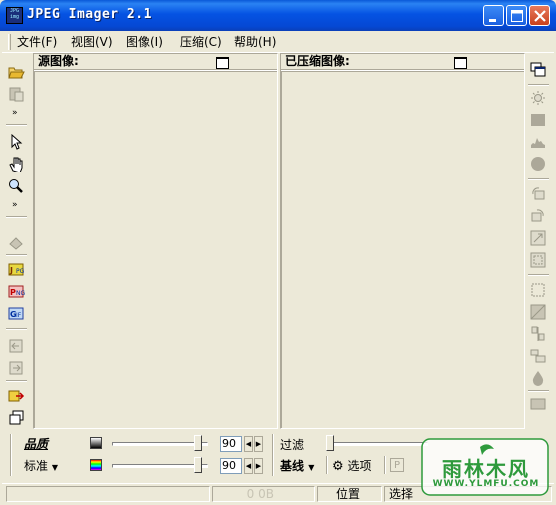  I want to click on compressed-panel-maximize-icon, so click(460, 63).